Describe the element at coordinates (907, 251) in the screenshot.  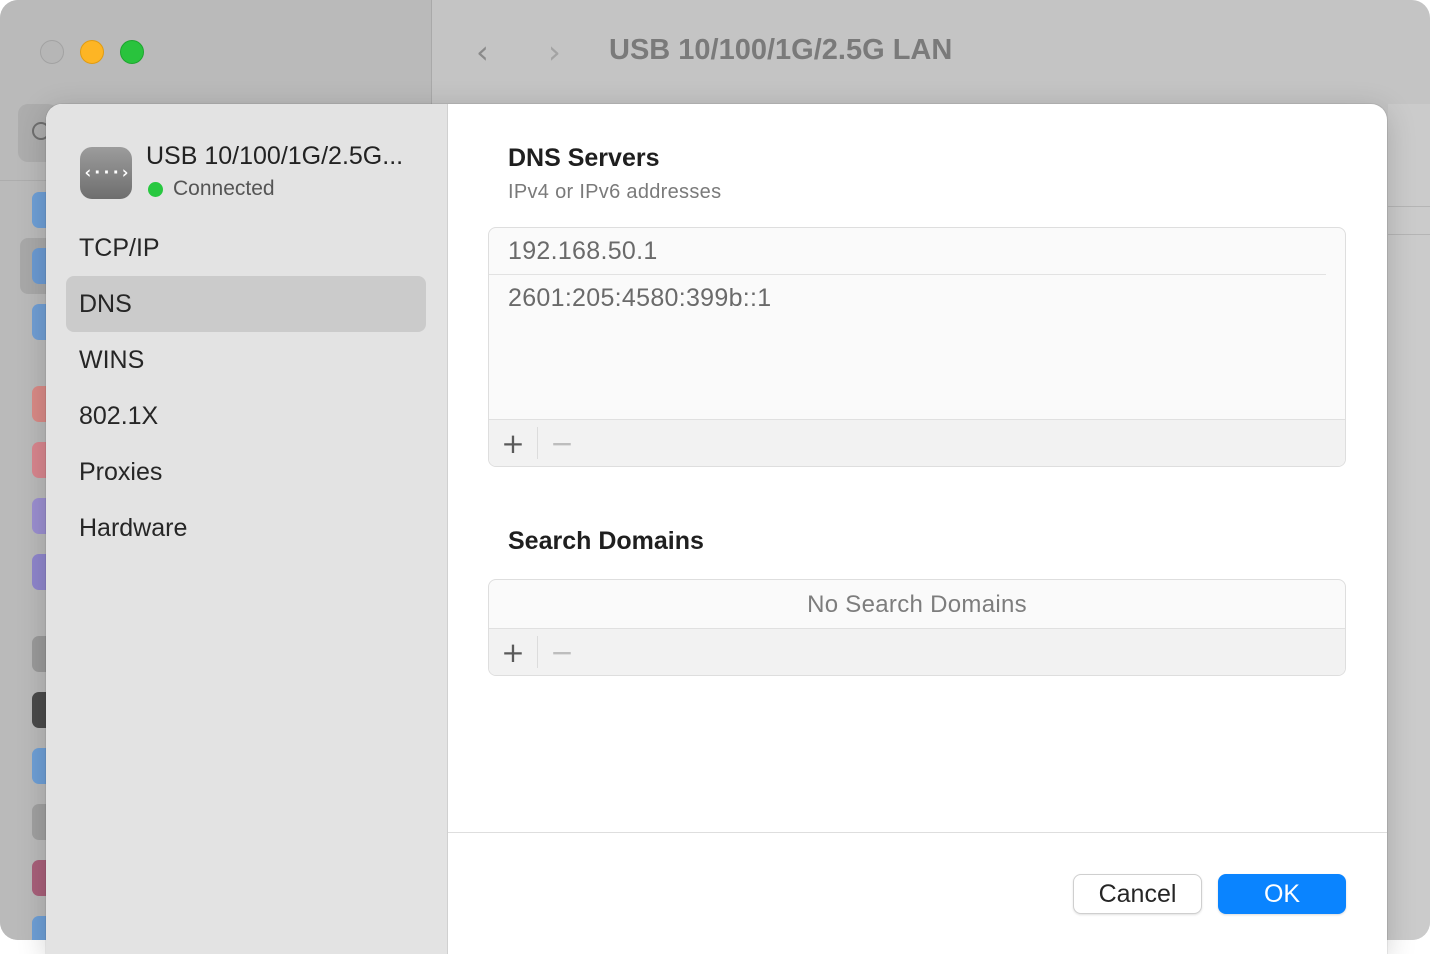
I see `dns-server-row: 192.168.50.1` at that location.